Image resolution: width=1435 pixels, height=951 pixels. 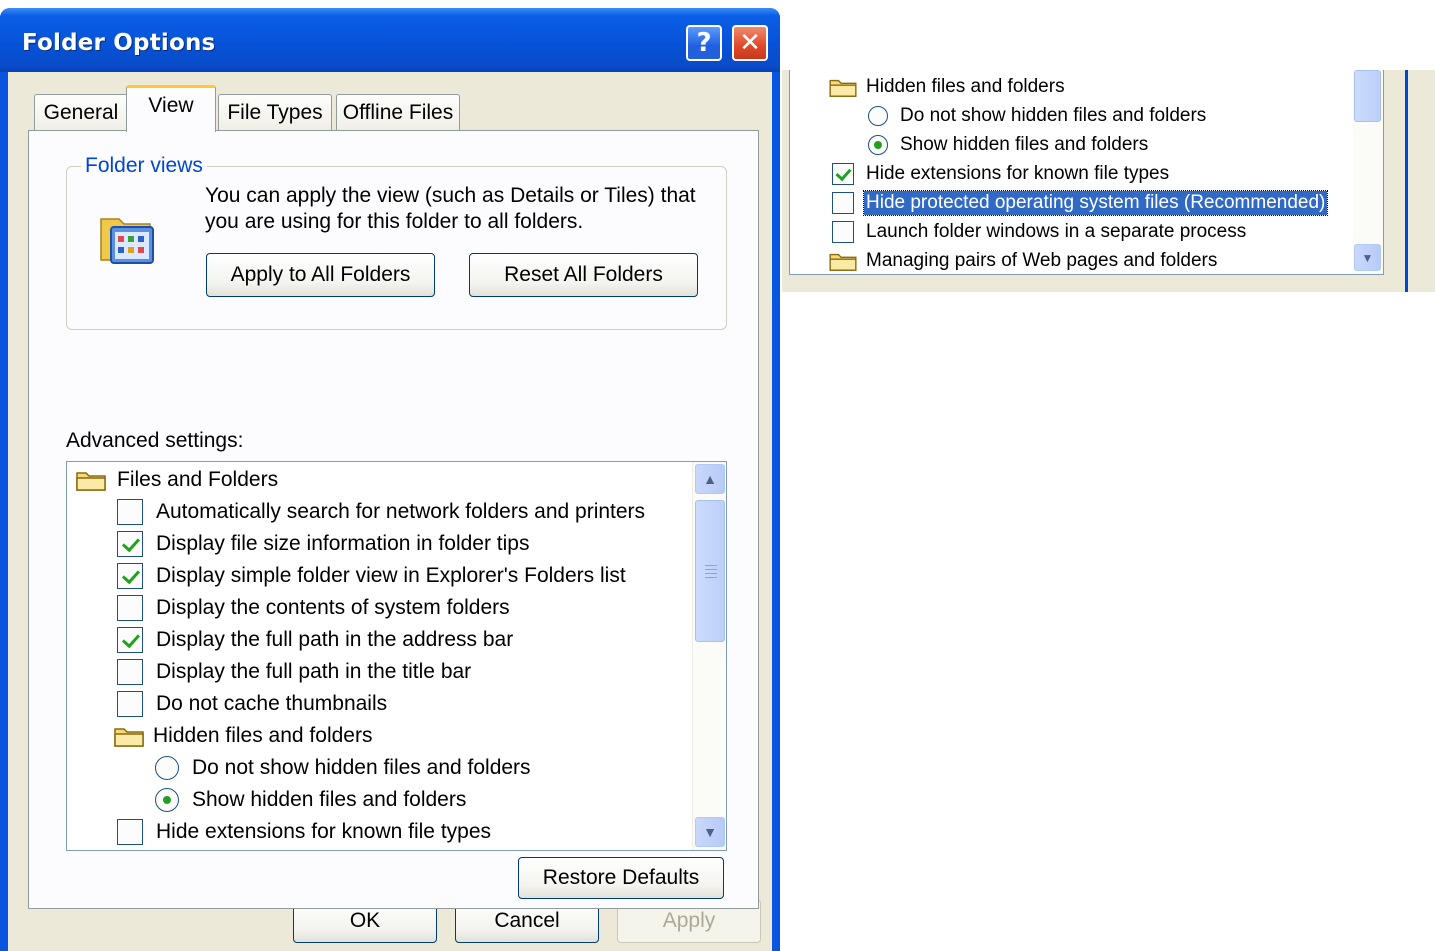 I want to click on title-bar: Folder Options ? ✕, so click(x=390, y=40).